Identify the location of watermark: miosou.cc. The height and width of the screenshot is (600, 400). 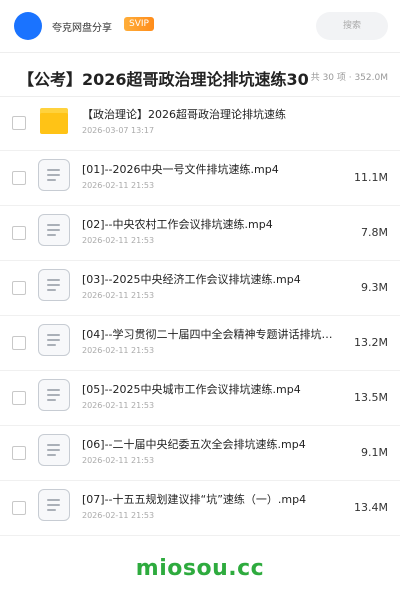
(200, 568).